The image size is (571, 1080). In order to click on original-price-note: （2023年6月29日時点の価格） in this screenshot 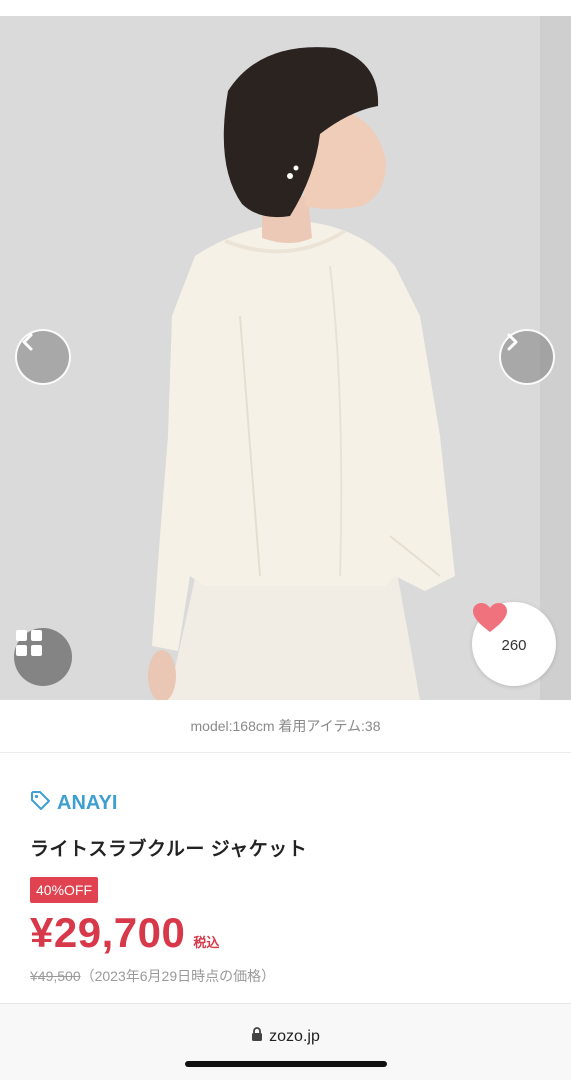, I will do `click(178, 976)`.